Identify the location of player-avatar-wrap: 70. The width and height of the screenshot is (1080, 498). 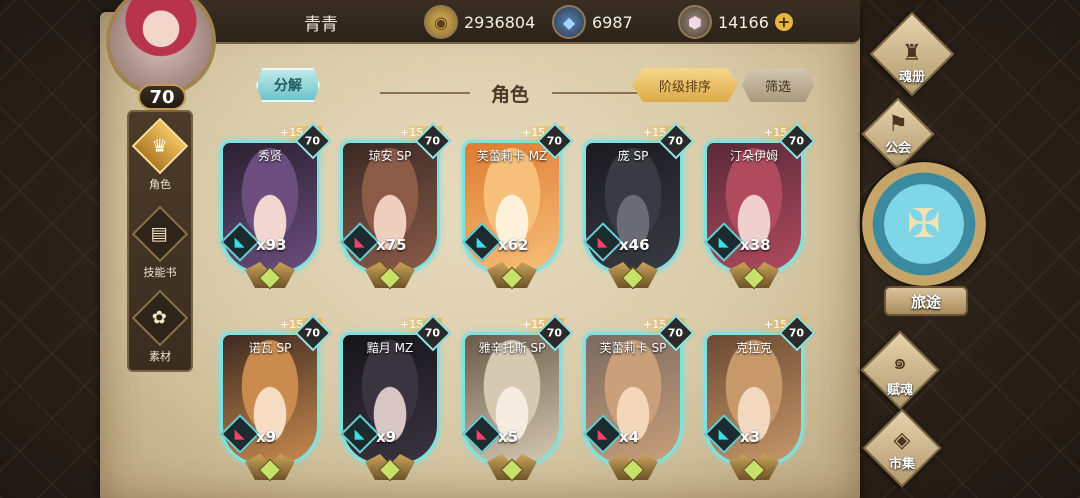
(161, 55).